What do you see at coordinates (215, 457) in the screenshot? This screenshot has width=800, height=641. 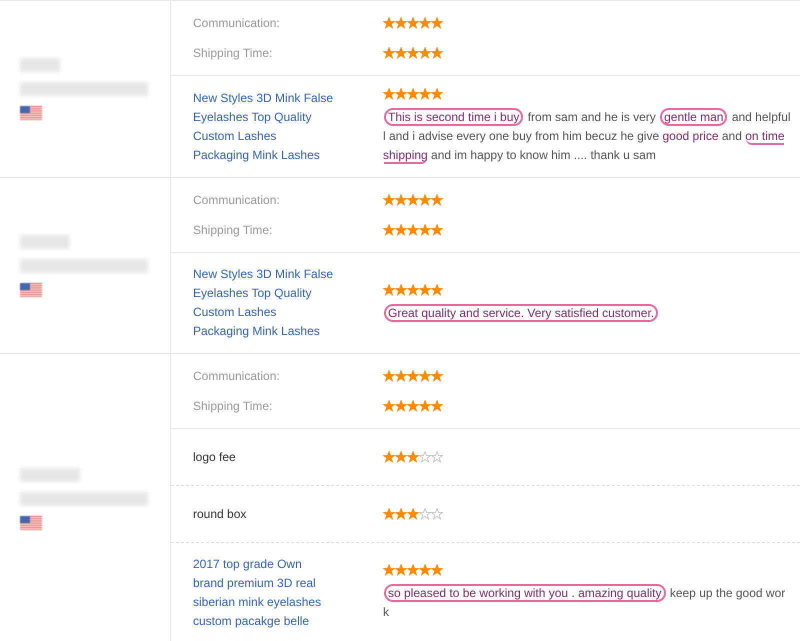 I see `item-name: logo fee` at bounding box center [215, 457].